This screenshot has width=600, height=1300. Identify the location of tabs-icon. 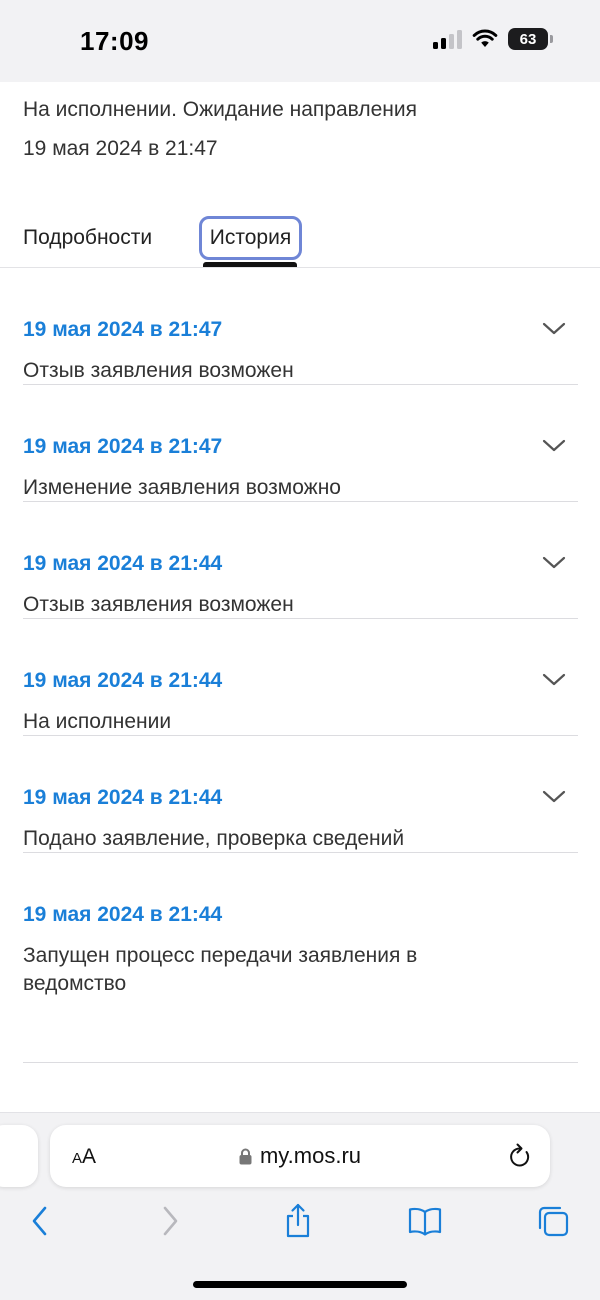
(553, 1221).